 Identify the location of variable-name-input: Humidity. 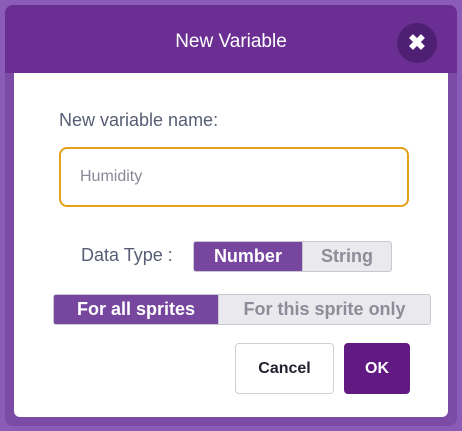
(234, 177).